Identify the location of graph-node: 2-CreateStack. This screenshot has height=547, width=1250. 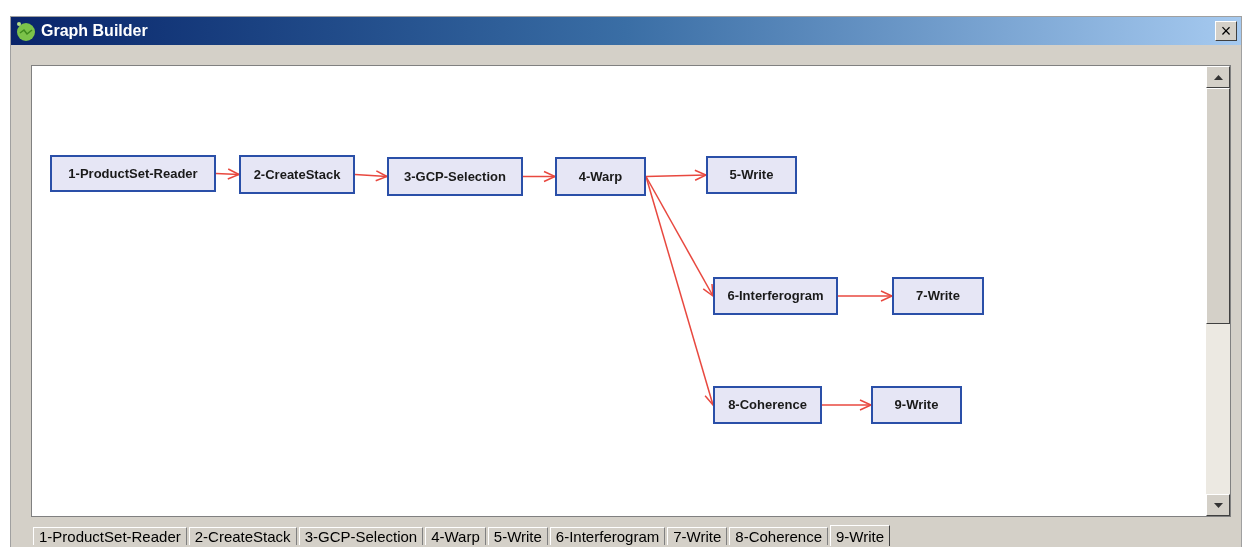
(297, 174).